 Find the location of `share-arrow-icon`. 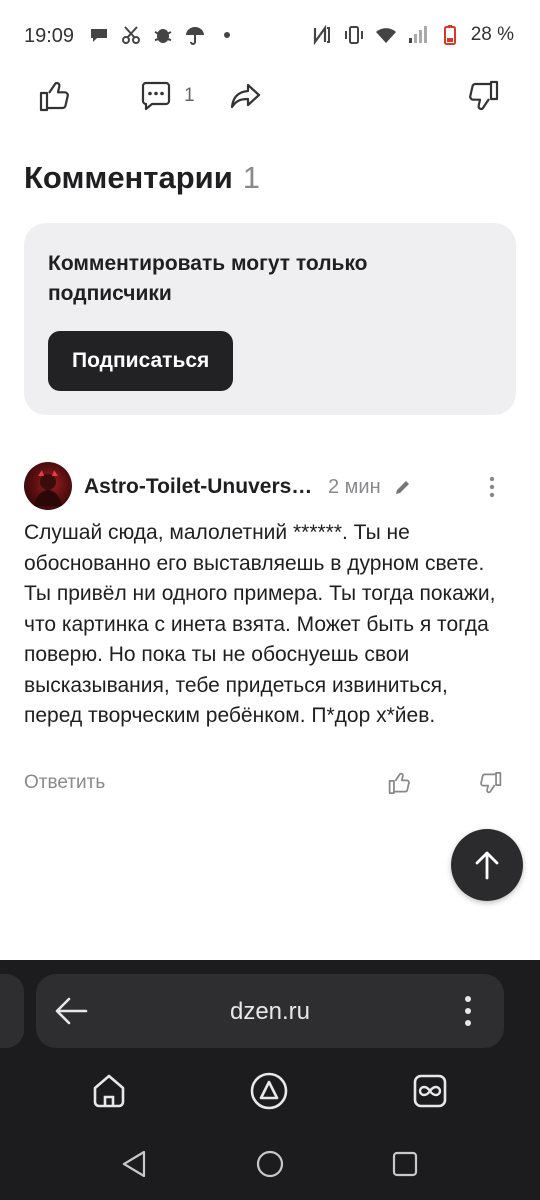

share-arrow-icon is located at coordinates (245, 96).